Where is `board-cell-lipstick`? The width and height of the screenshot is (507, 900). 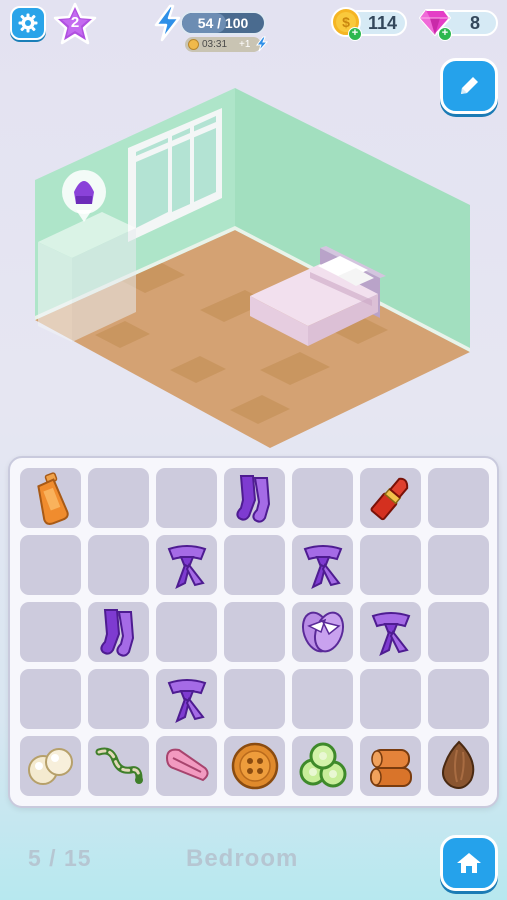
board-cell-lipstick is located at coordinates (390, 498).